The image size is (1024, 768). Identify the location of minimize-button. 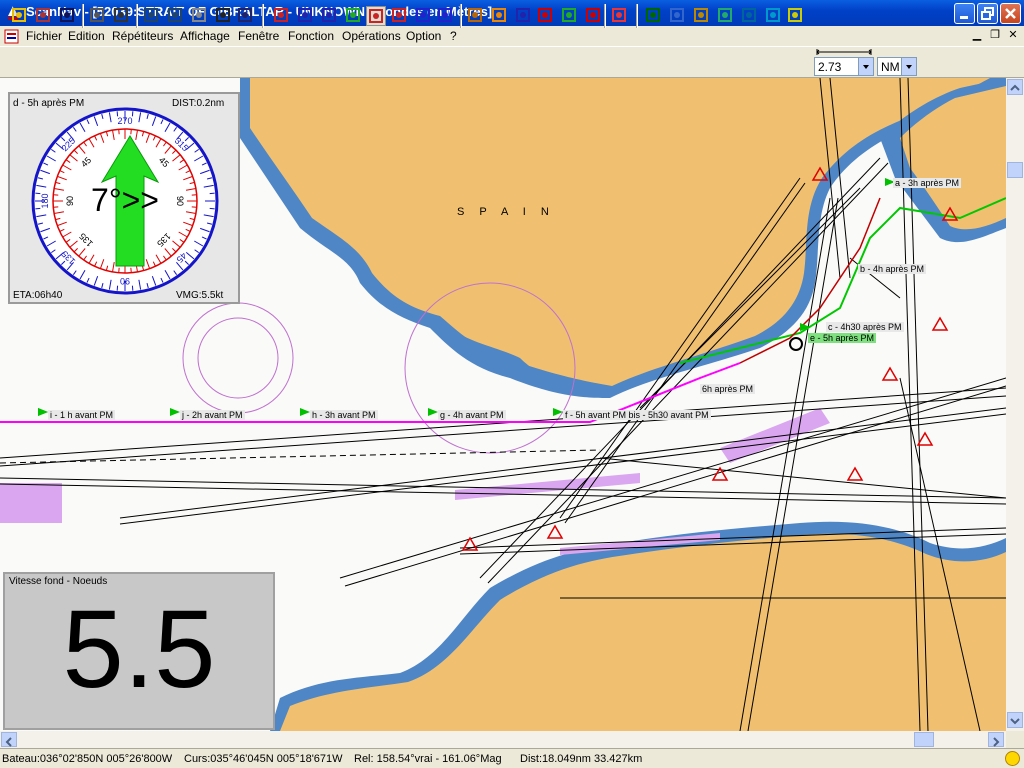
(964, 13).